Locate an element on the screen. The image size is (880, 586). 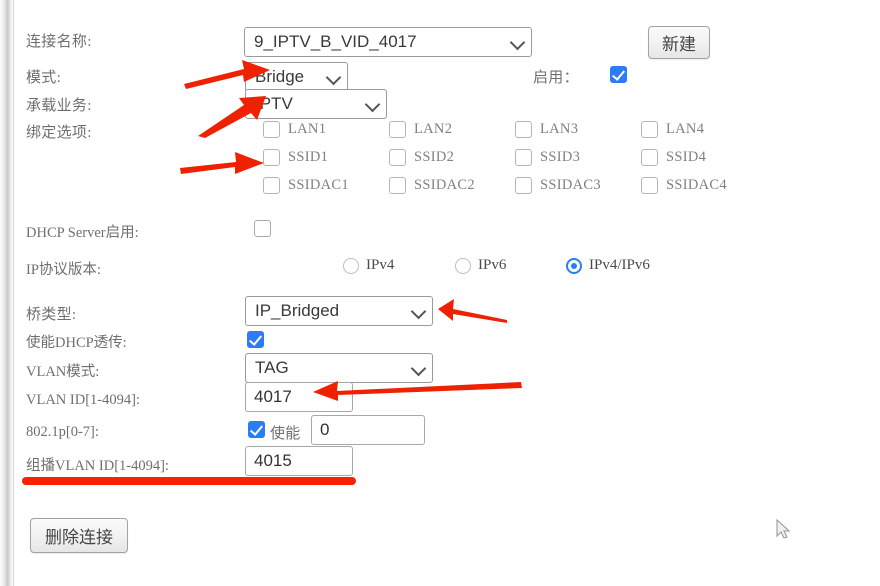
binding-option-ssidac4: SSIDAC4 is located at coordinates (704, 185).